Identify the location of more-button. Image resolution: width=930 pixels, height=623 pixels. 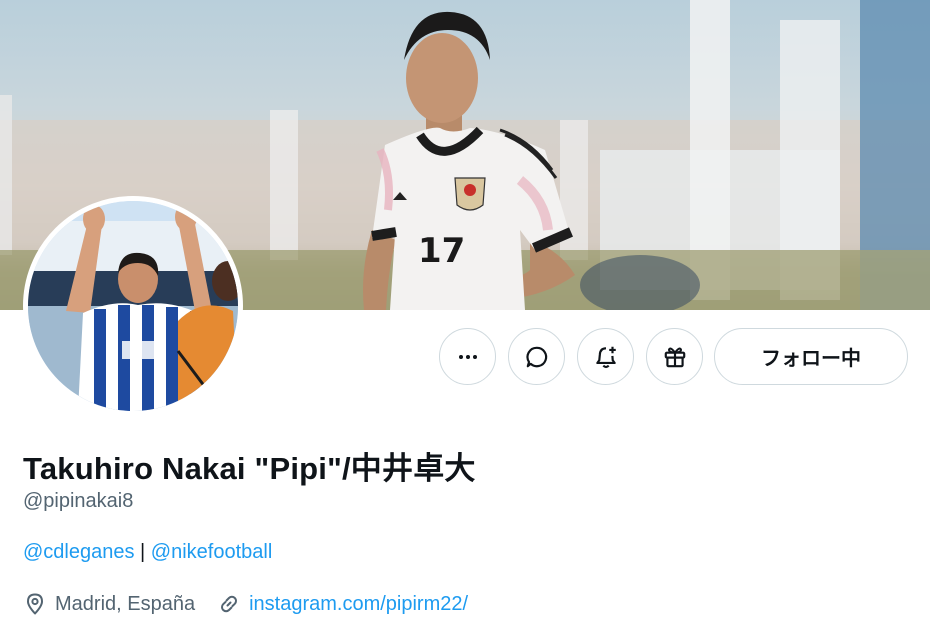
(467, 356).